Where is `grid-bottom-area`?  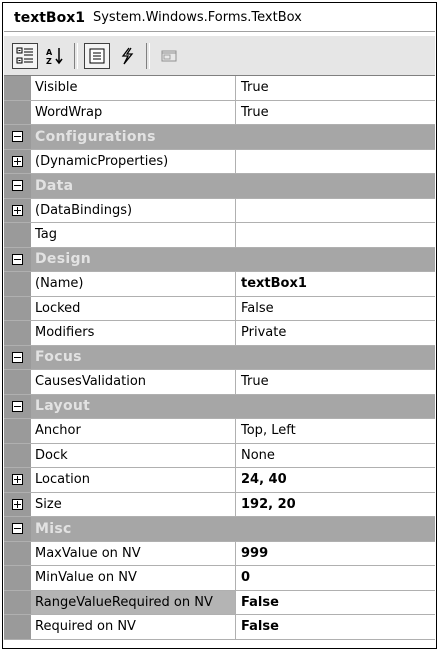 grid-bottom-area is located at coordinates (219, 644).